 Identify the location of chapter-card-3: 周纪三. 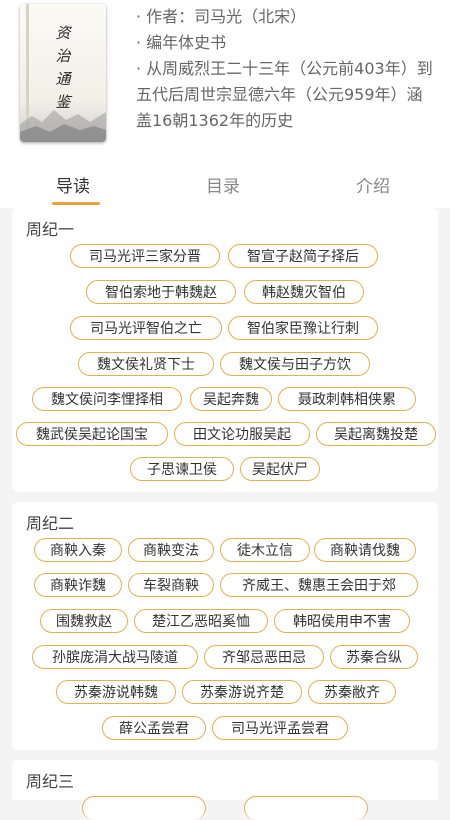
(225, 790).